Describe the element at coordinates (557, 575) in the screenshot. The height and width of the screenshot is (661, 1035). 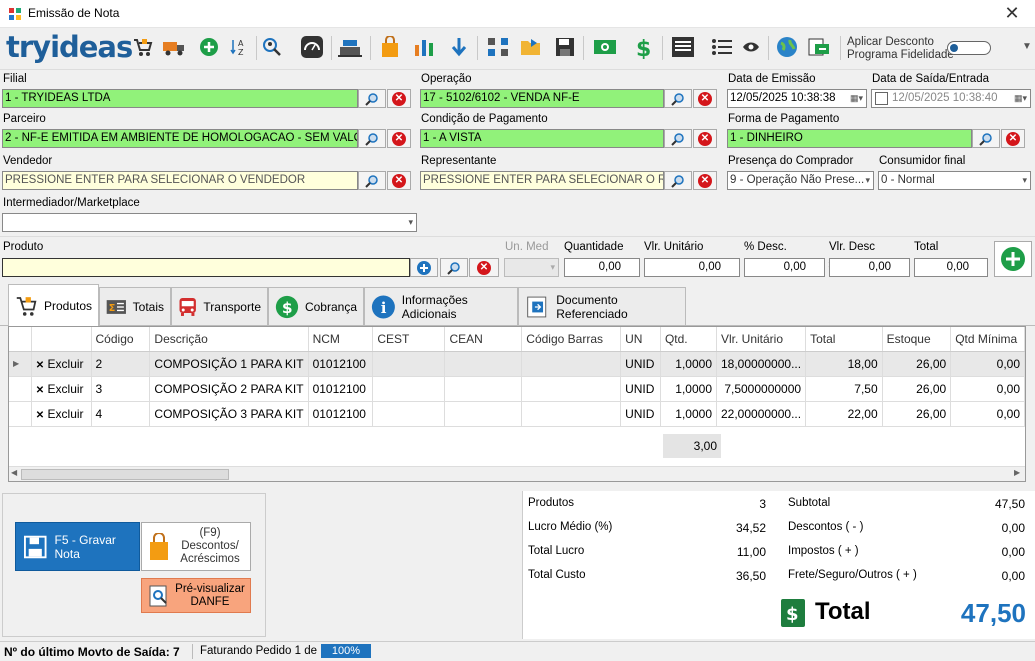
I see `total-custo-label: Total Custo` at that location.